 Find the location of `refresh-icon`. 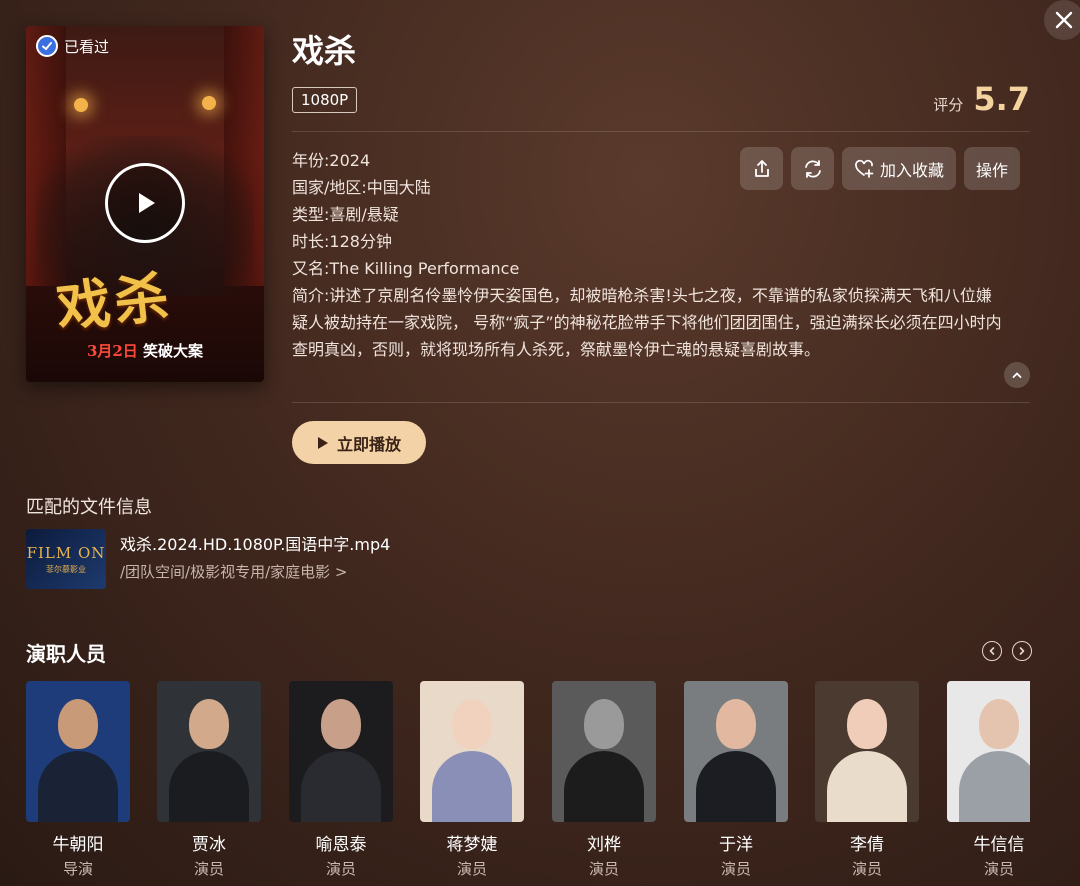

refresh-icon is located at coordinates (812, 168).